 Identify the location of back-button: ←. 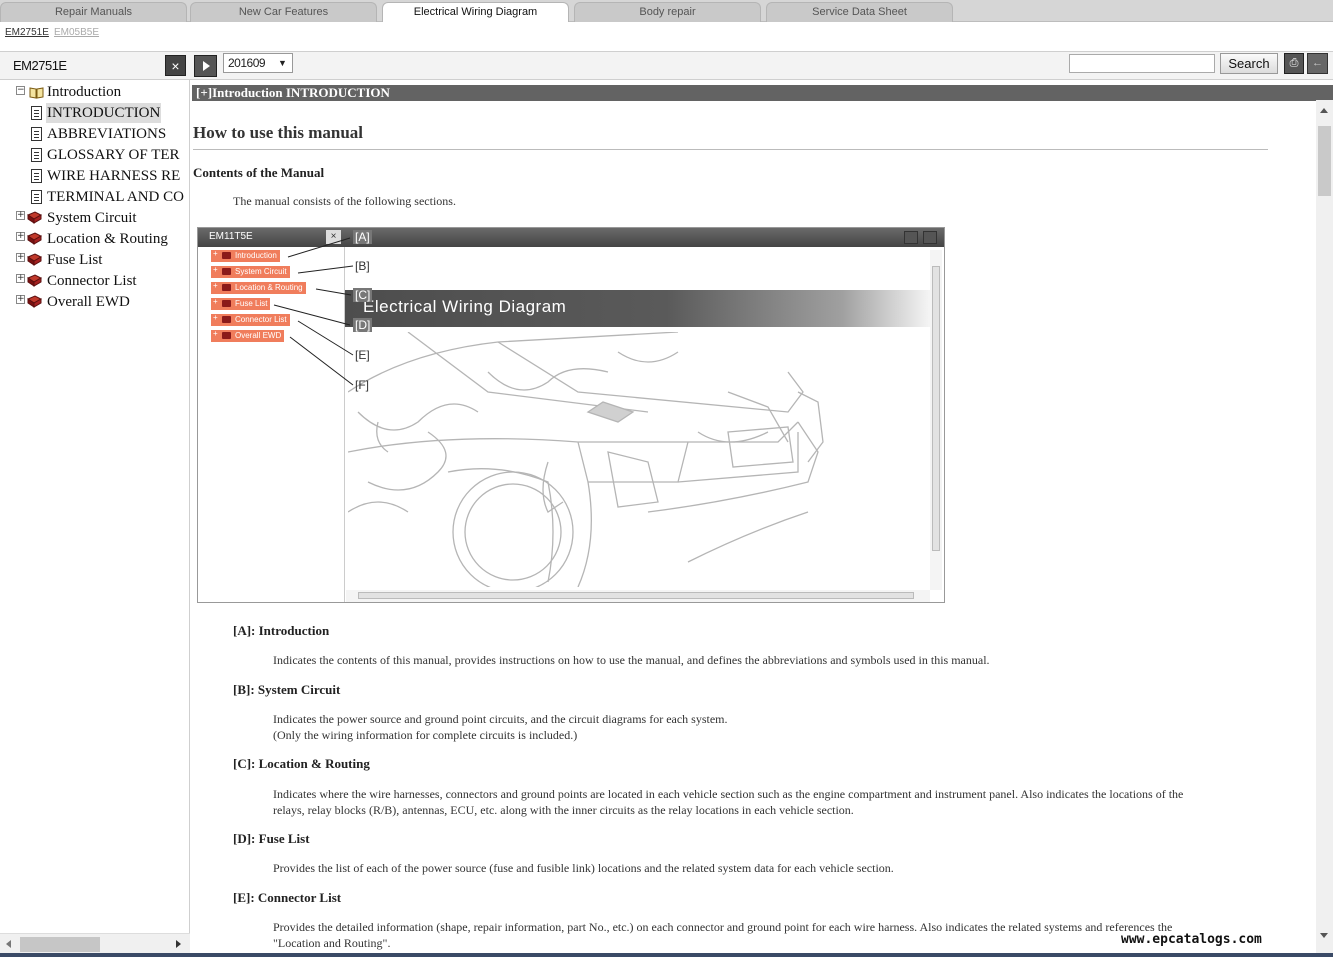
(1317, 63).